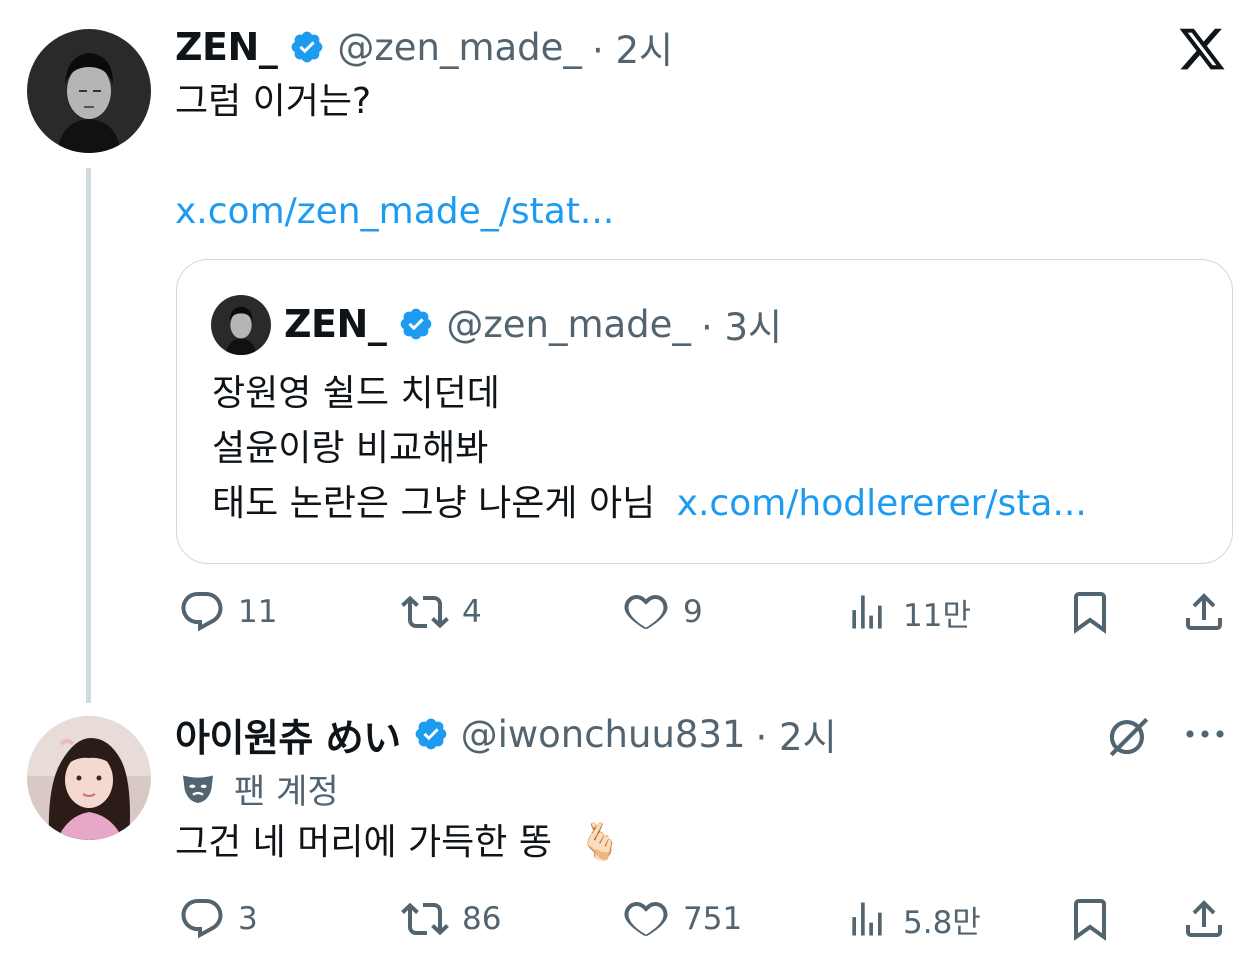 This screenshot has height=977, width=1260. What do you see at coordinates (356, 393) in the screenshot?
I see `quote-line-1: 장원영 쉴드 치던데` at bounding box center [356, 393].